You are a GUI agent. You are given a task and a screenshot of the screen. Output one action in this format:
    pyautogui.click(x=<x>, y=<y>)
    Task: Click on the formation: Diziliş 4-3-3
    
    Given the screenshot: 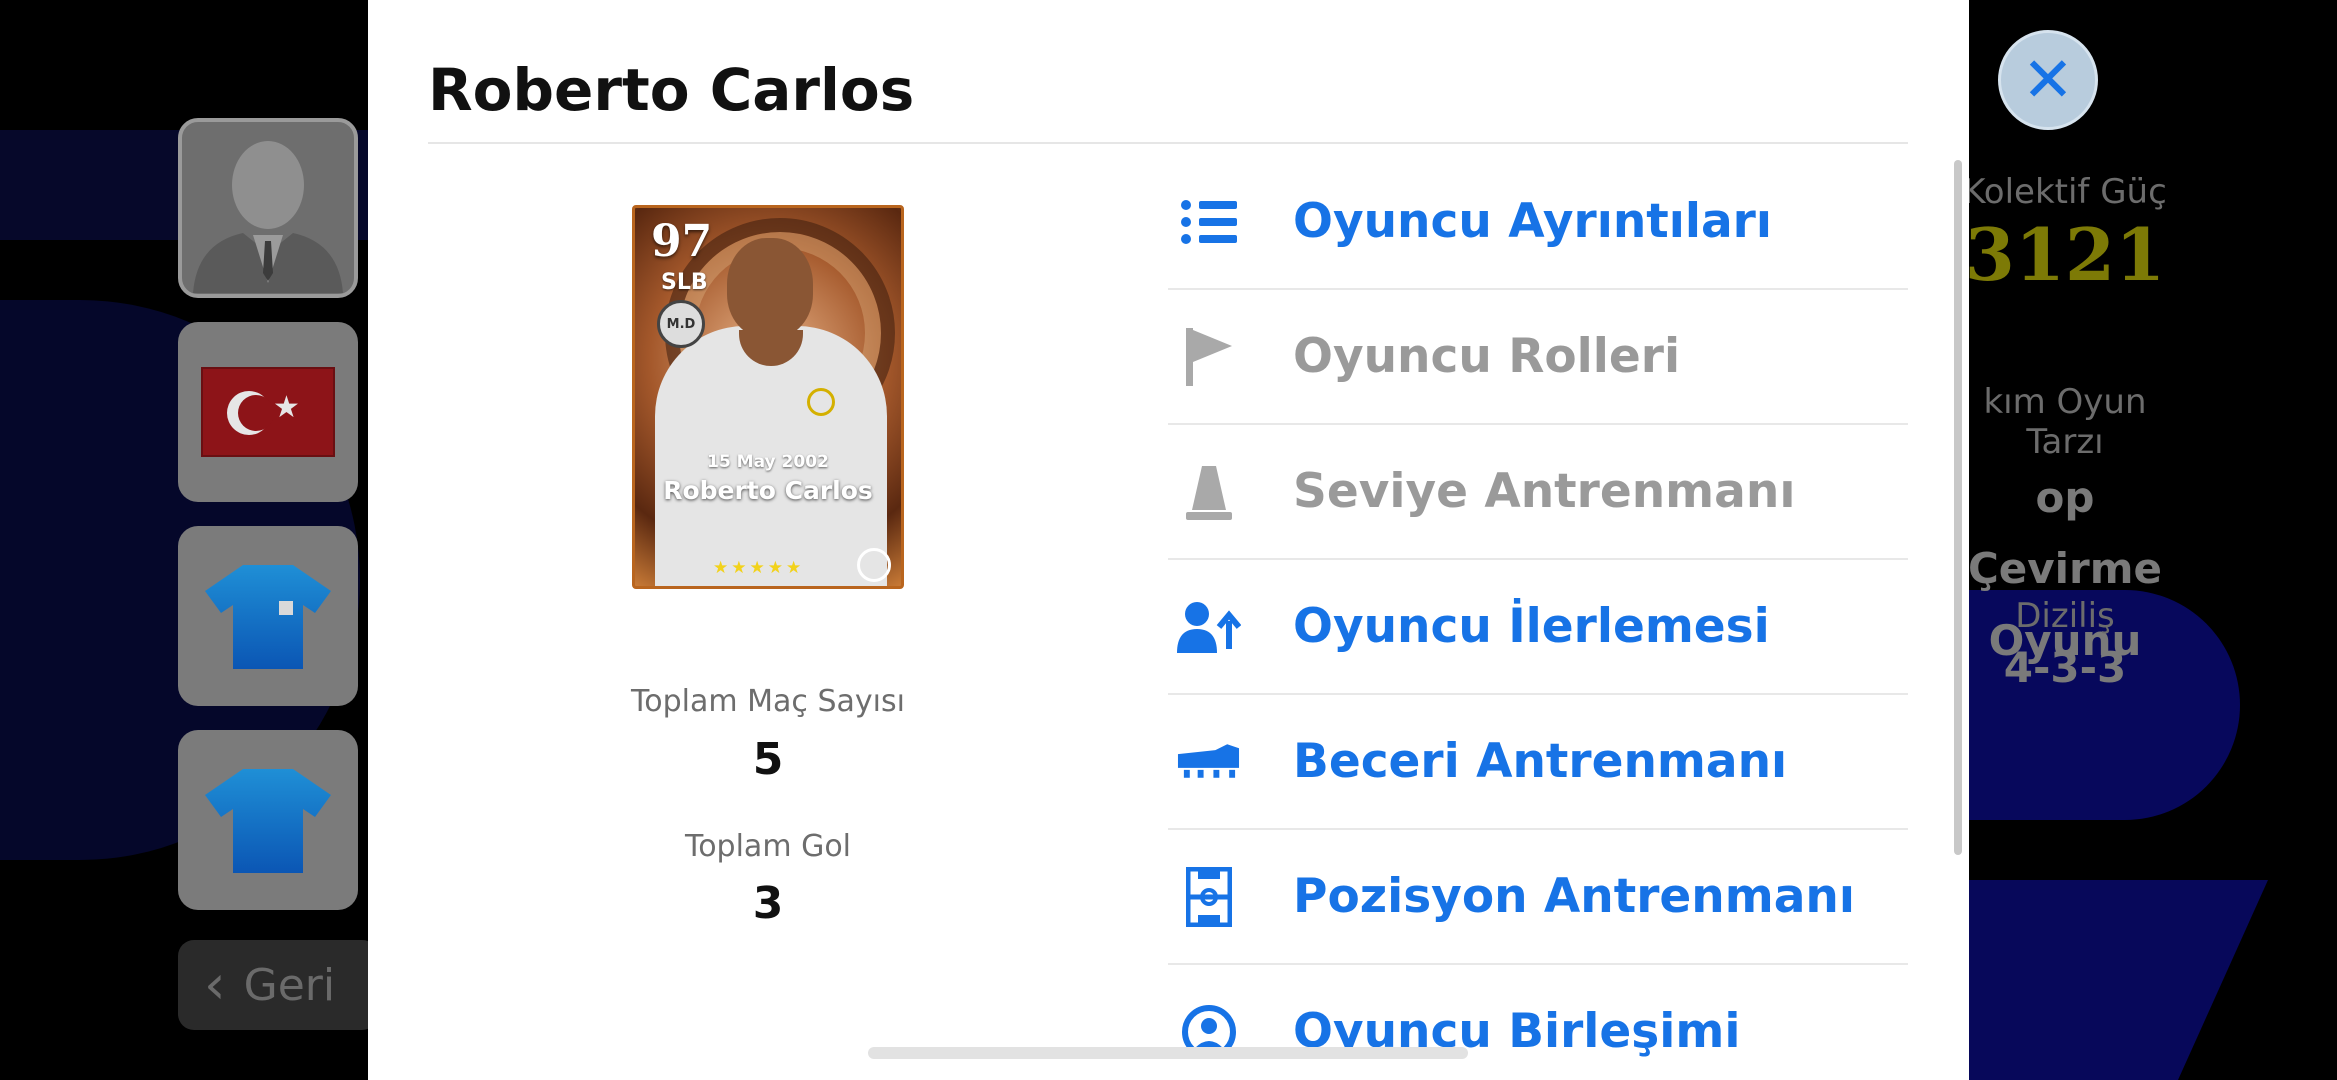 What is the action you would take?
    pyautogui.click(x=2065, y=647)
    